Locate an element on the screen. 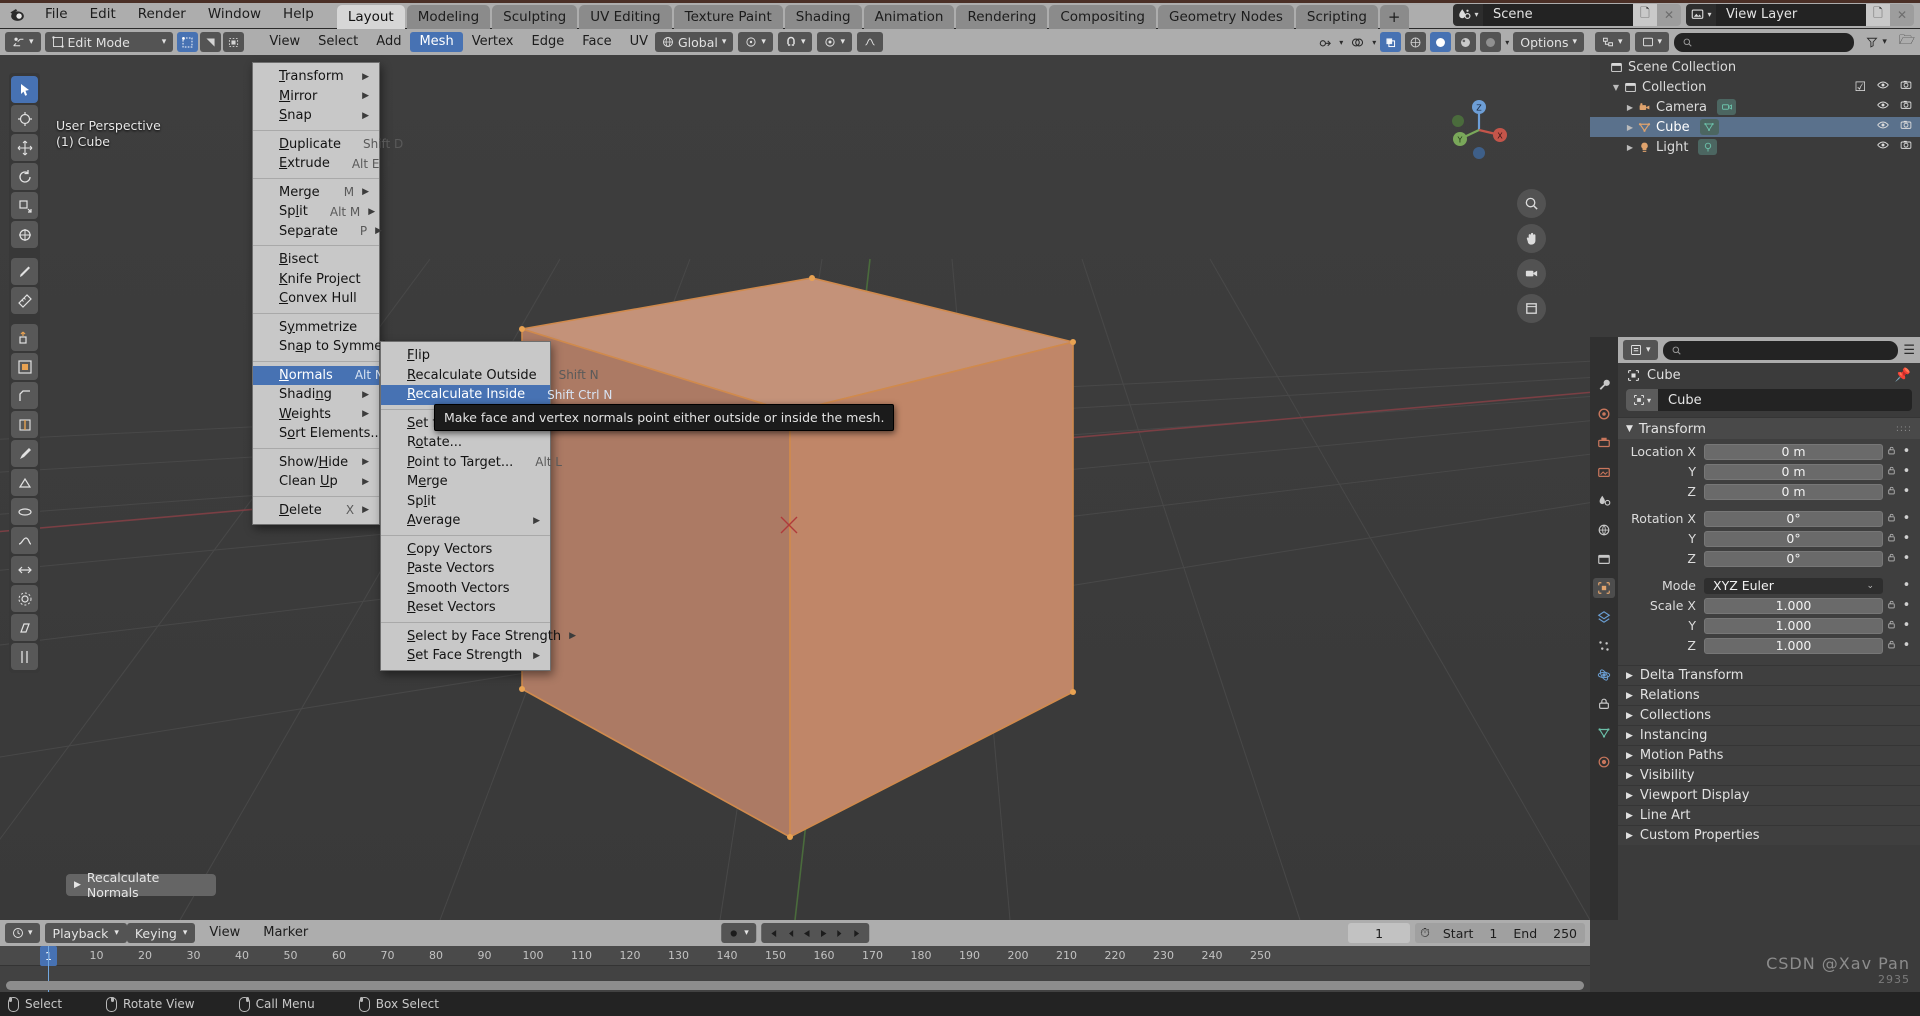 Image resolution: width=1920 pixels, height=1016 pixels. viewport-menu-edge: Edge is located at coordinates (547, 42).